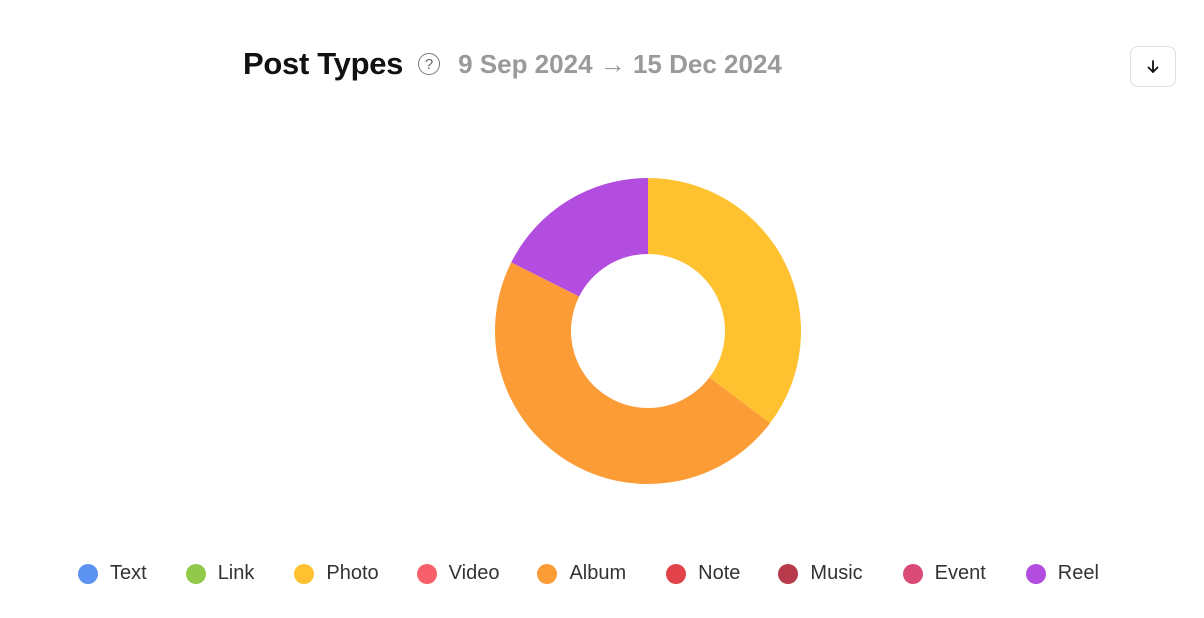 Image resolution: width=1204 pixels, height=618 pixels. What do you see at coordinates (960, 573) in the screenshot?
I see `legend-label: Event` at bounding box center [960, 573].